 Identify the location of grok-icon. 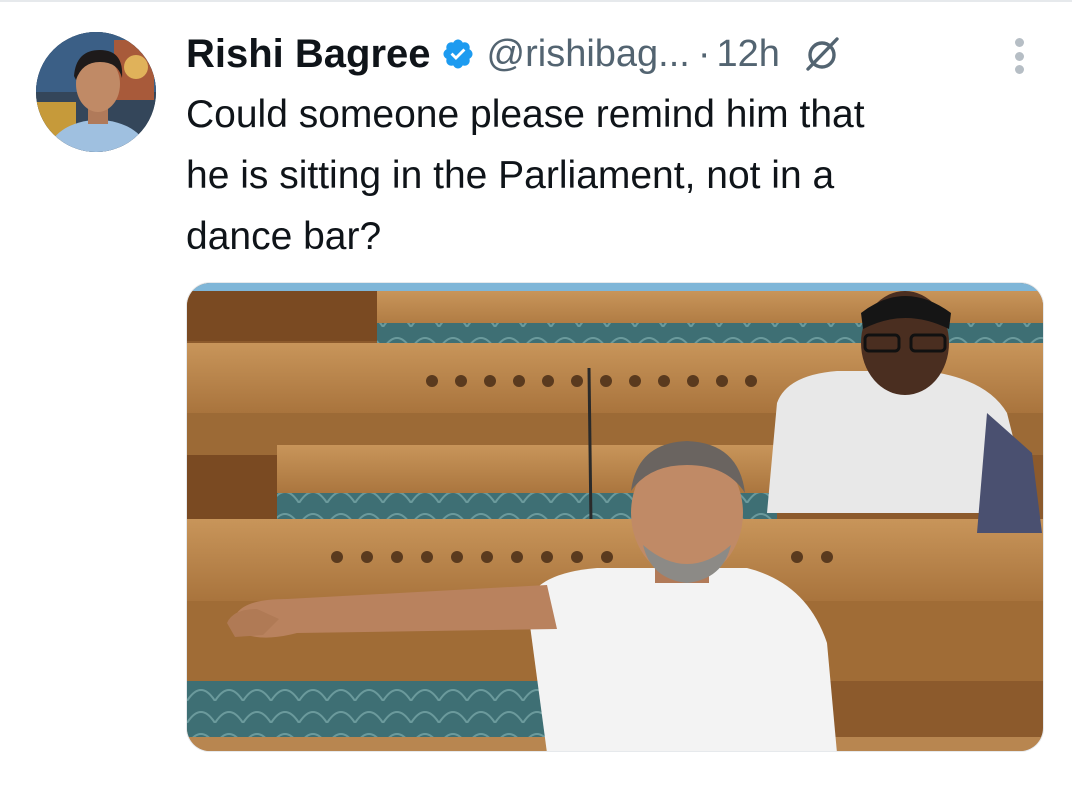
(822, 54).